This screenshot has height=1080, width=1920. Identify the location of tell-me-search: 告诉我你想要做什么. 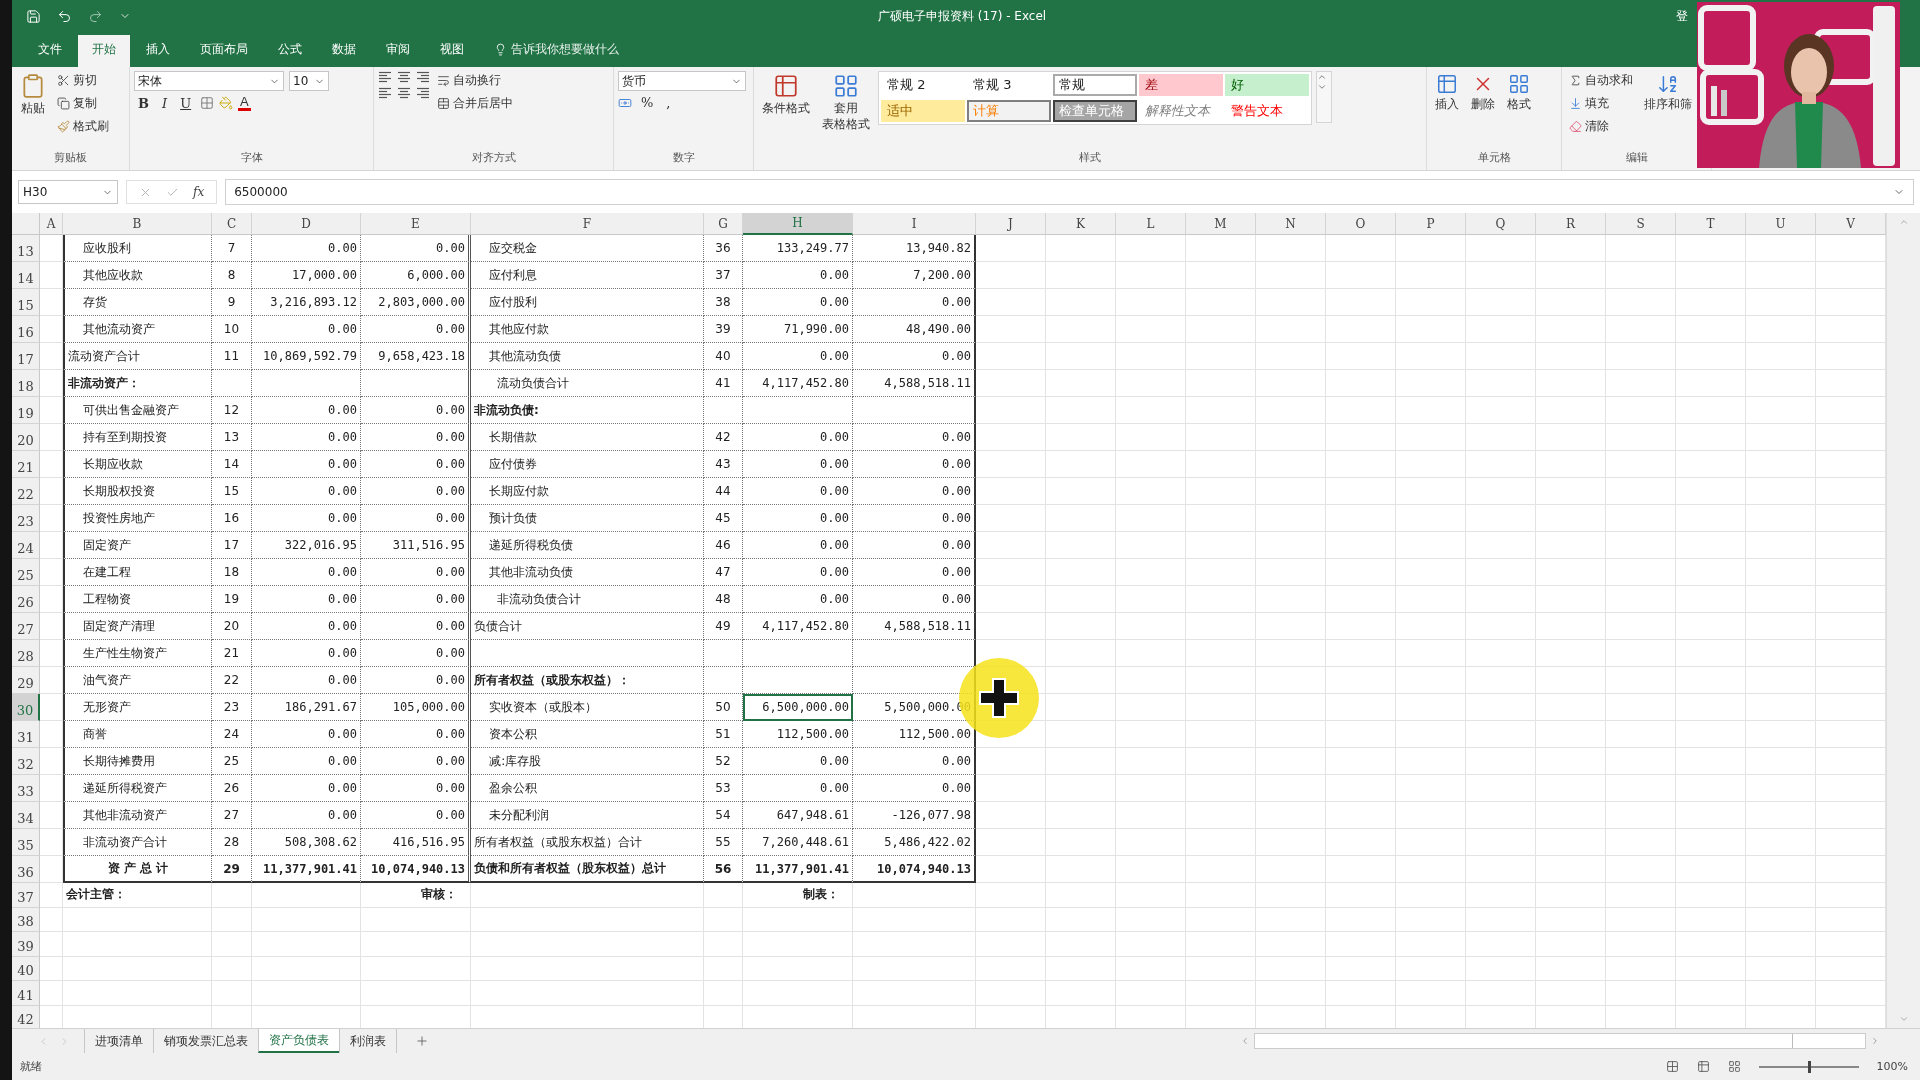
(565, 49).